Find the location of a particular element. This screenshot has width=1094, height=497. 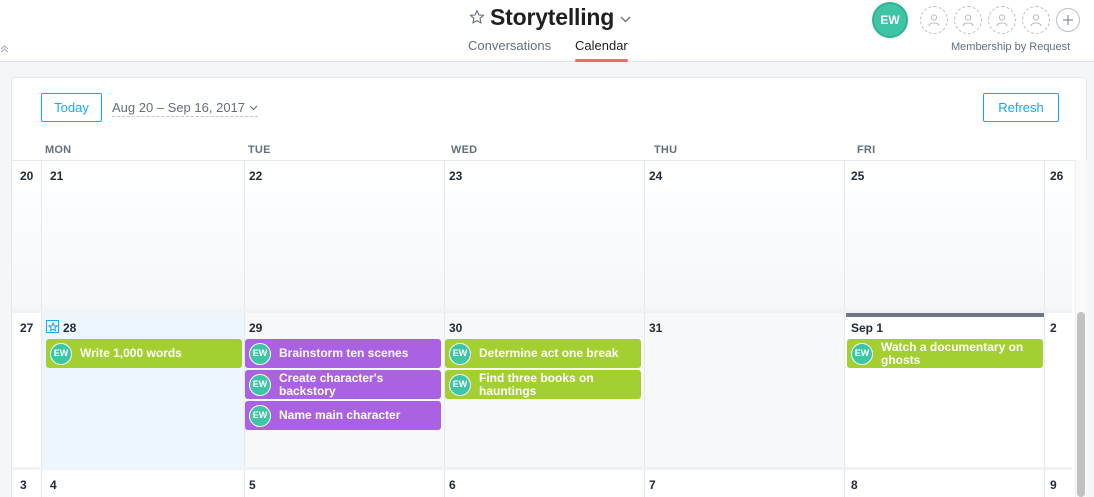

week-row: 3 4 5 6 7 8 9 is located at coordinates (542, 483).